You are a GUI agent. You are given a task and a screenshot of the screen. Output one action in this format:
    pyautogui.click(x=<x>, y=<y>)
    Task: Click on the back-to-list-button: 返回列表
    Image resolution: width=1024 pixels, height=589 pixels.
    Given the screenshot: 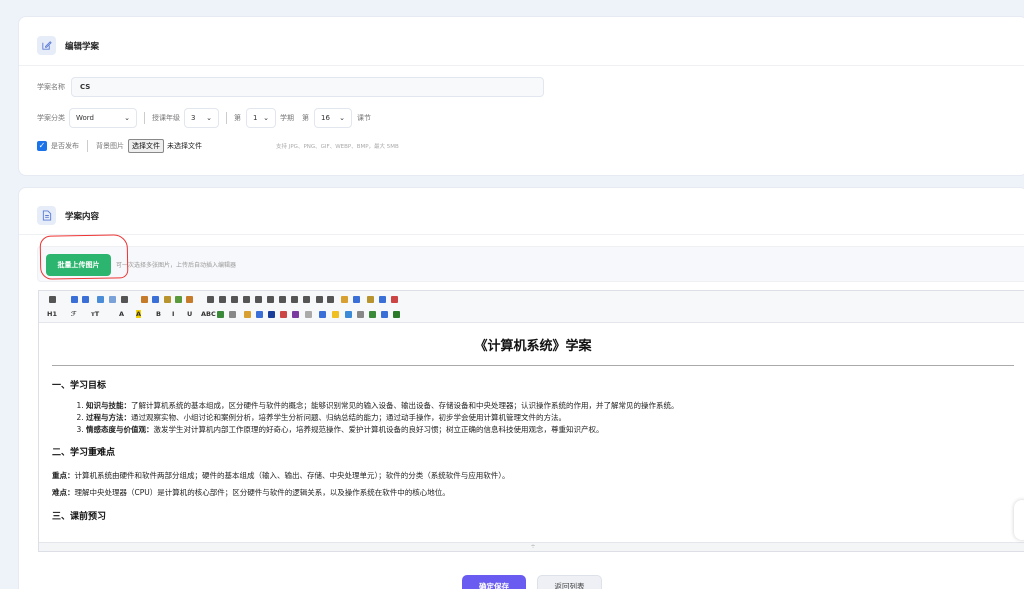 What is the action you would take?
    pyautogui.click(x=569, y=582)
    